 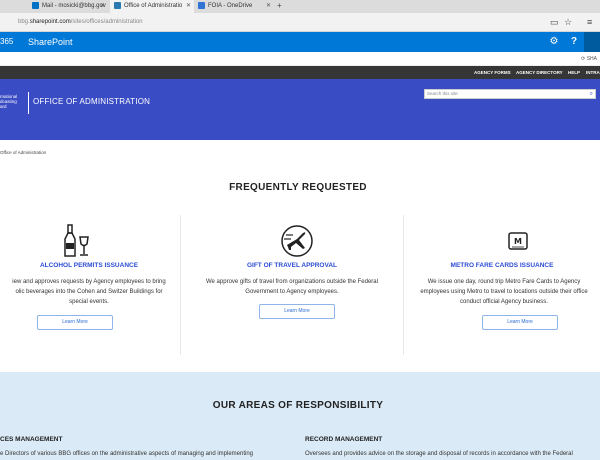 What do you see at coordinates (574, 42) in the screenshot?
I see `help-icon: ?` at bounding box center [574, 42].